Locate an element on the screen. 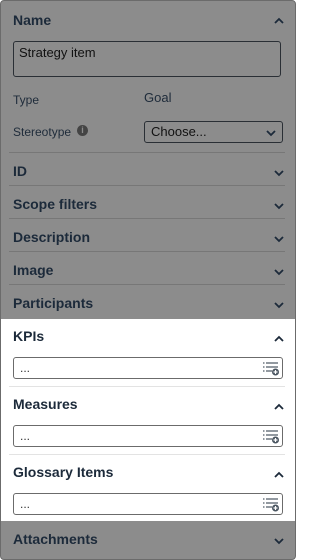 This screenshot has width=320, height=560. type-value: Goal is located at coordinates (158, 97).